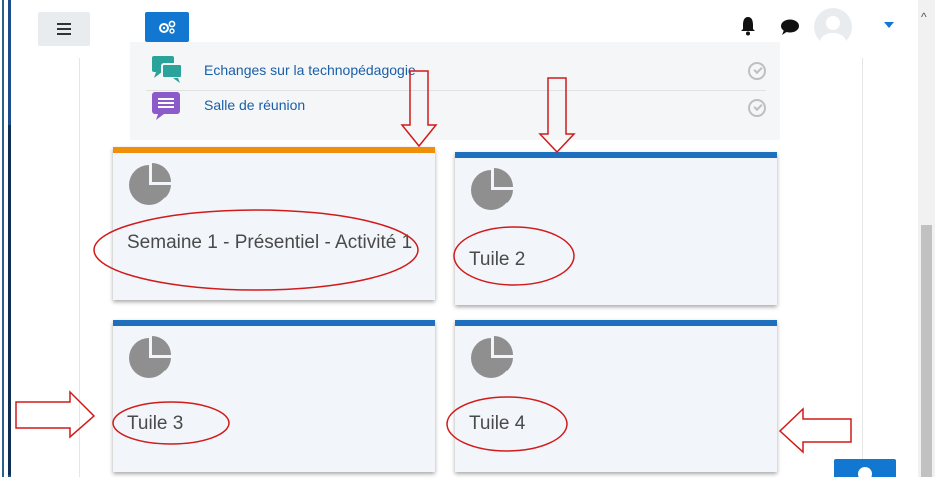 The image size is (935, 481). Describe the element at coordinates (497, 423) in the screenshot. I see `tile-title: Tuile 4` at that location.